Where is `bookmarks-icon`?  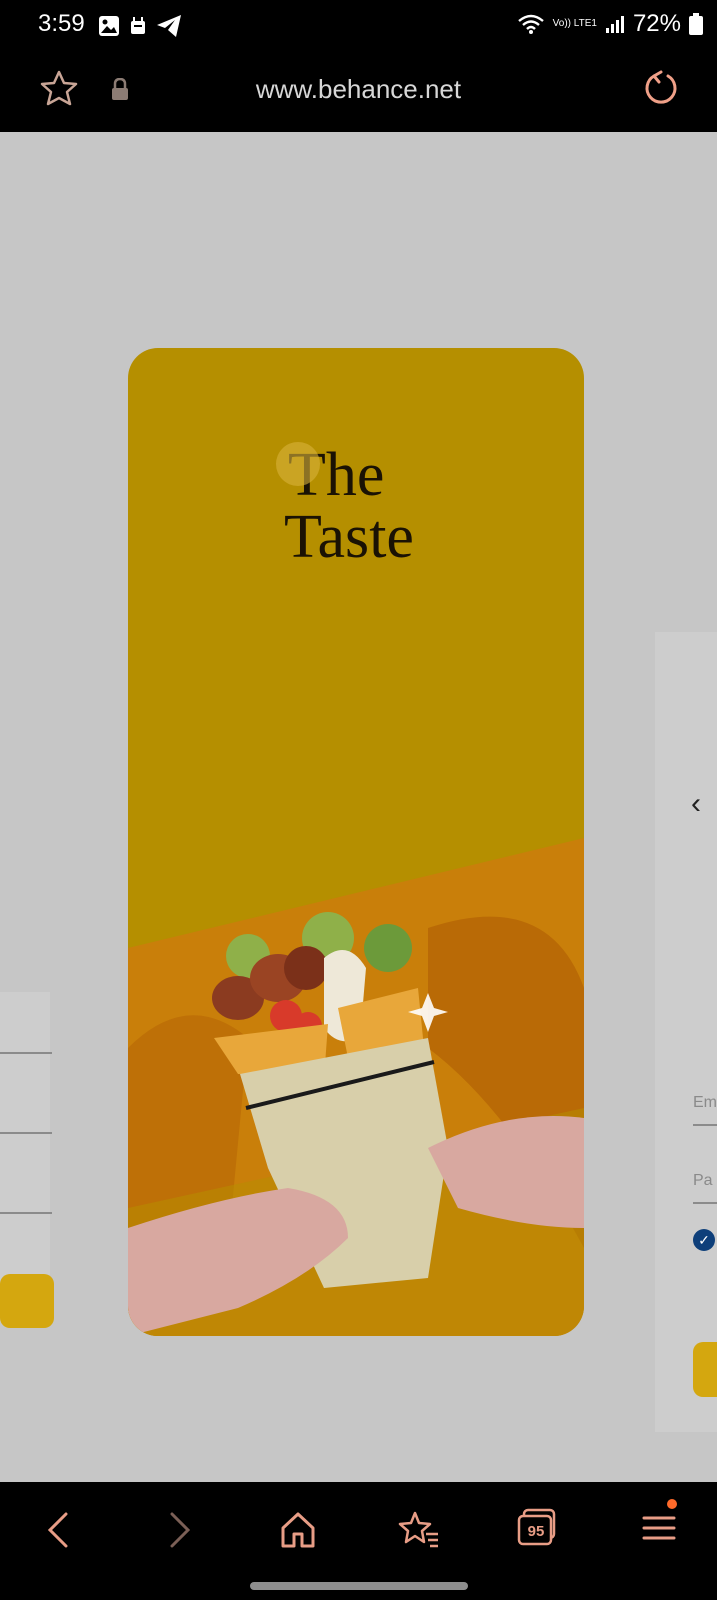 bookmarks-icon is located at coordinates (419, 1530).